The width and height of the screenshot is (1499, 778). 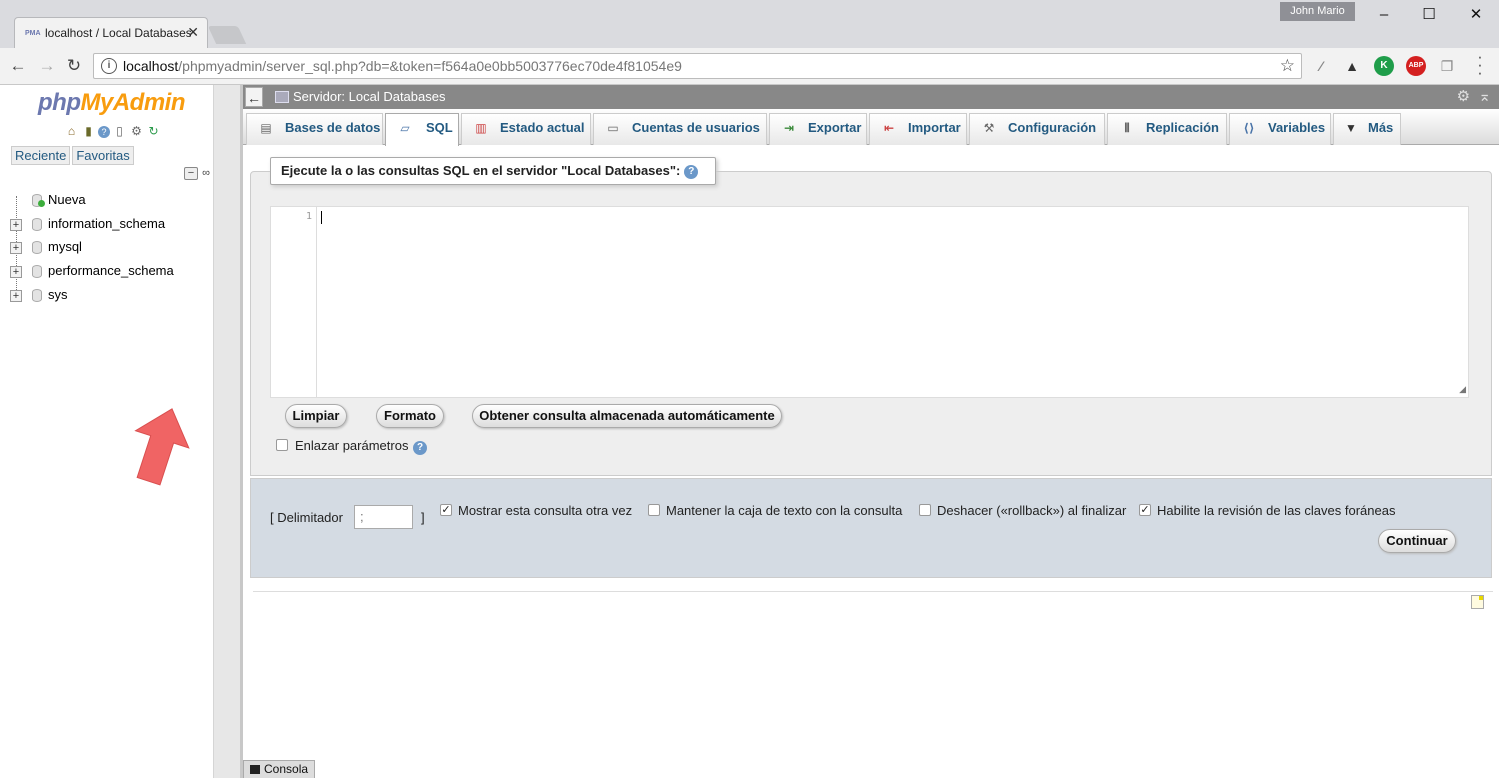 I want to click on nav-tab-recent: Reciente, so click(x=41, y=155).